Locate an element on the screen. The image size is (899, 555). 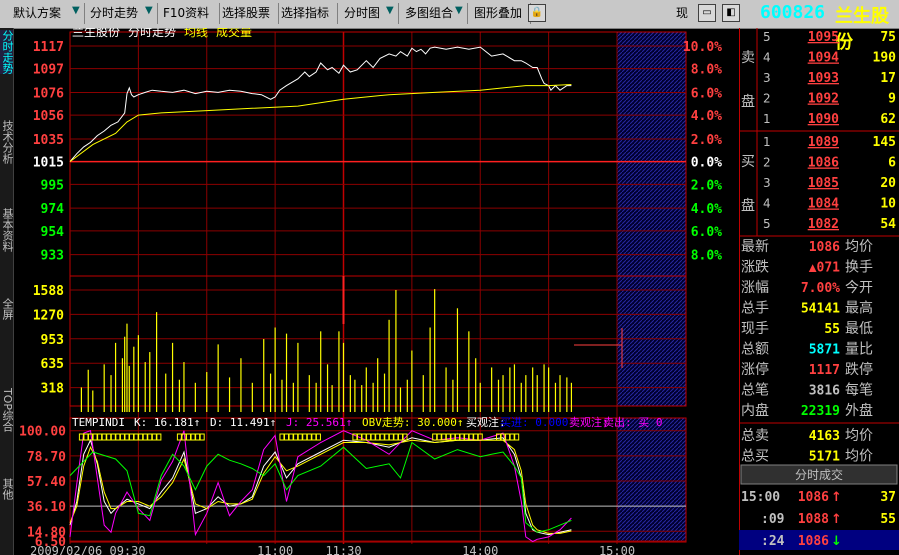
toolbar-6-button: 分时图 is located at coordinates (362, 13).